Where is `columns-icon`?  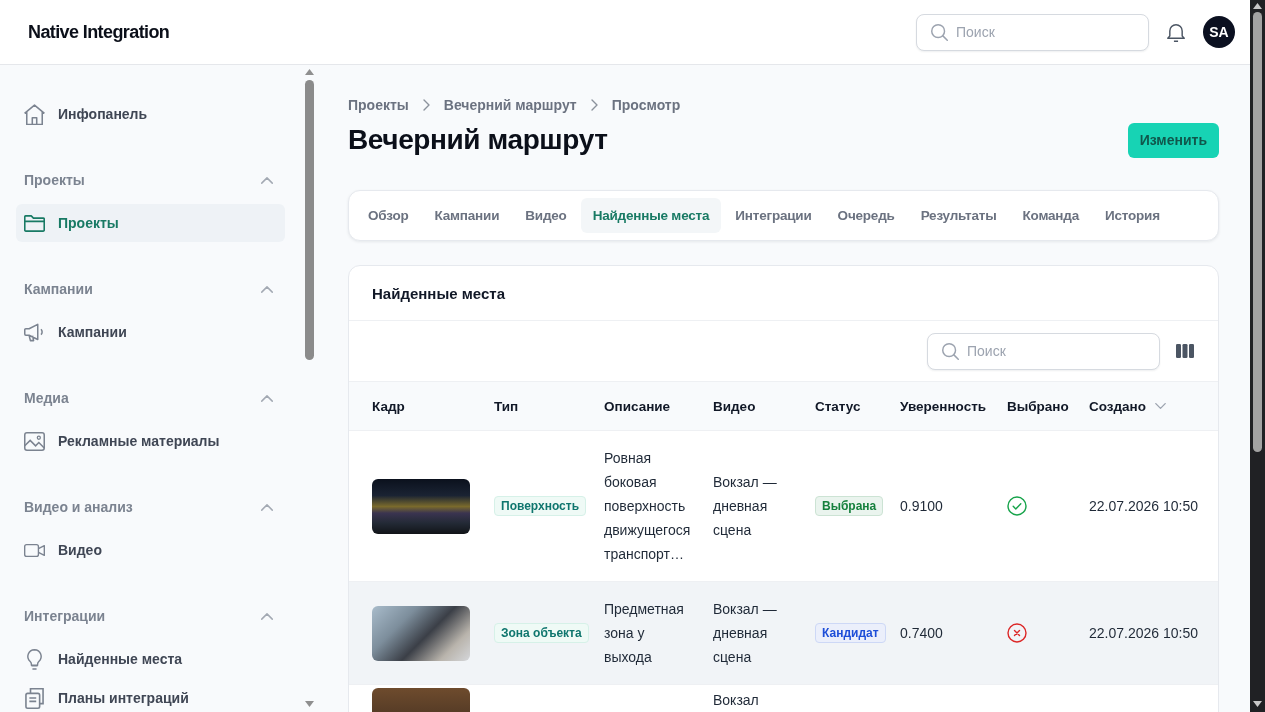 columns-icon is located at coordinates (1185, 351).